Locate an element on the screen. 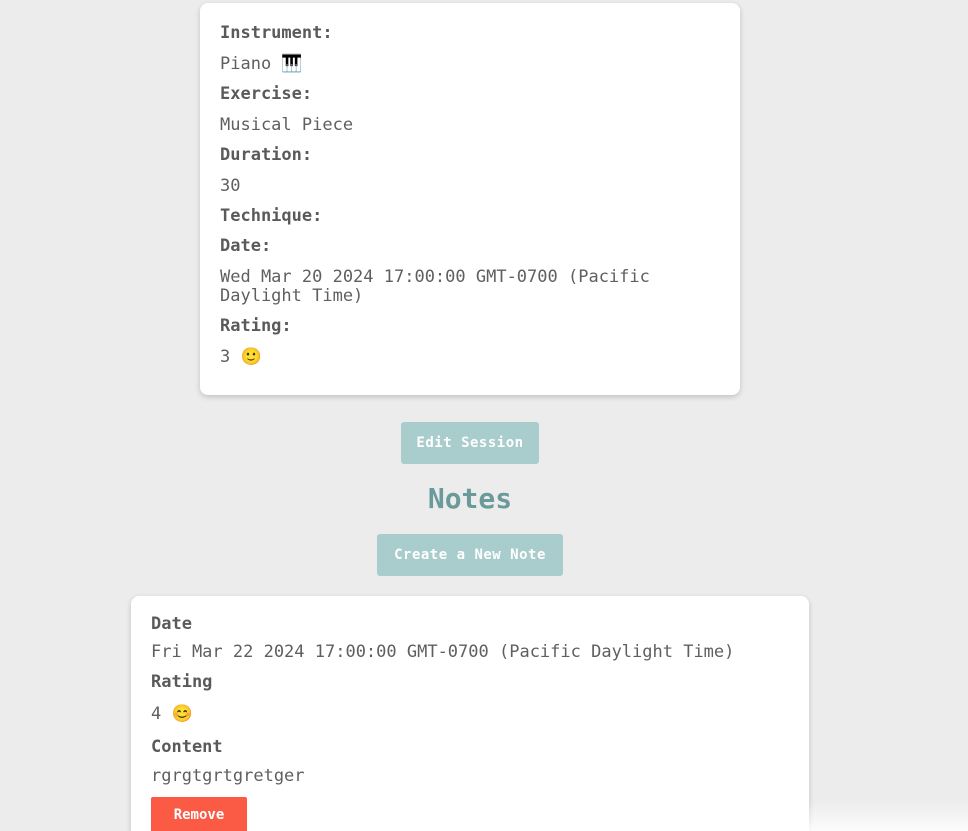 The height and width of the screenshot is (831, 968). instrument-label: Instrument: is located at coordinates (276, 33).